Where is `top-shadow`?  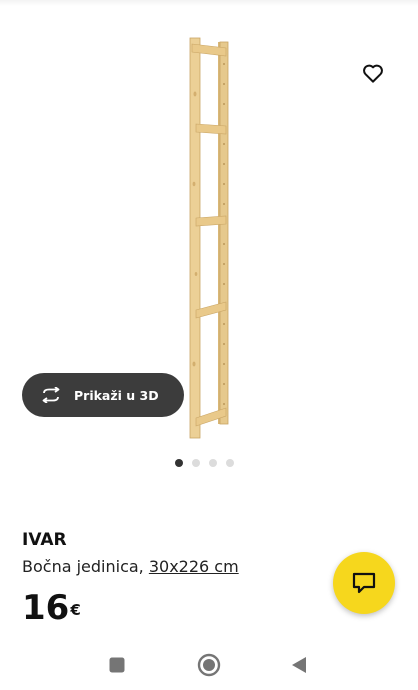
top-shadow is located at coordinates (209, 3).